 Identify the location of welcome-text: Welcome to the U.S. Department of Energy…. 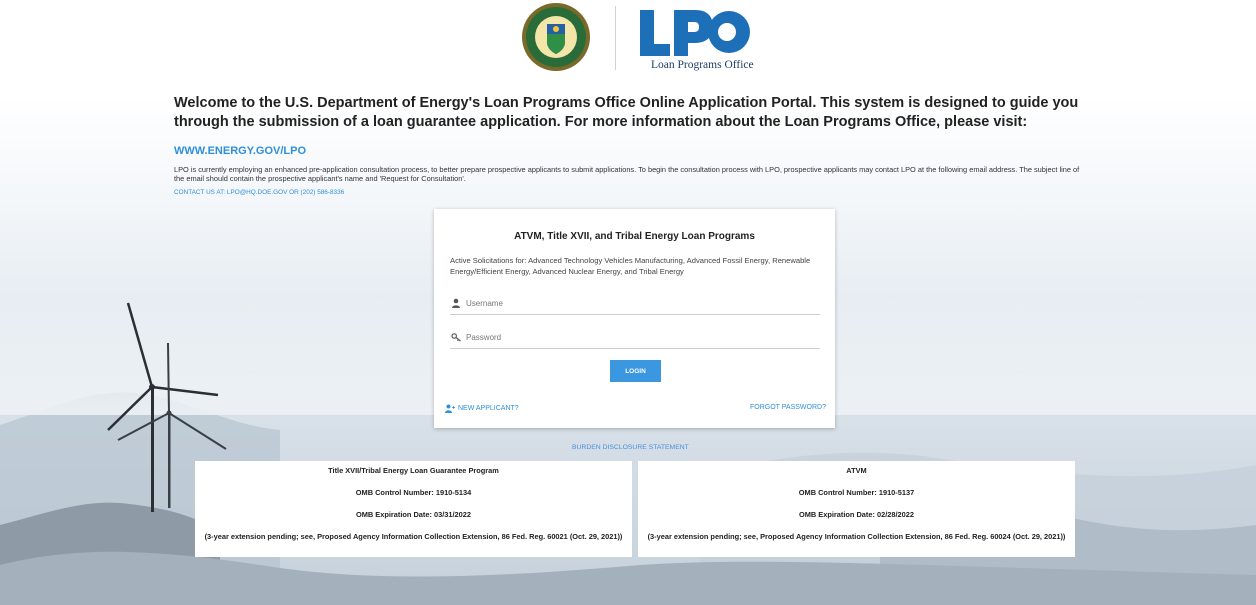
(626, 112).